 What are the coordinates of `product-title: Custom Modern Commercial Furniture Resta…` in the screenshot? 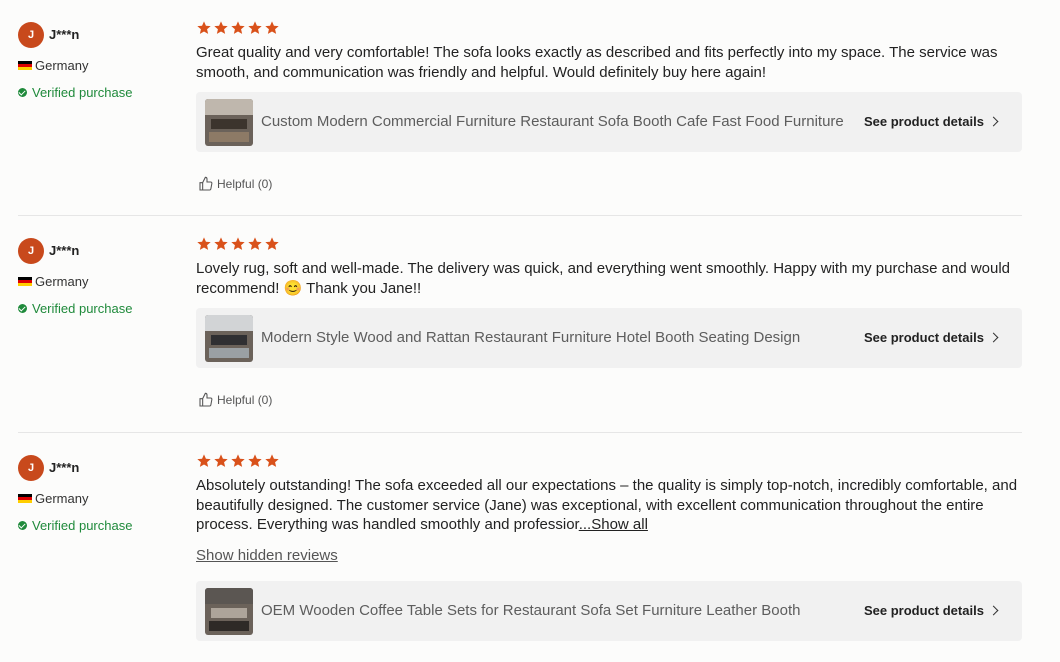 It's located at (556, 121).